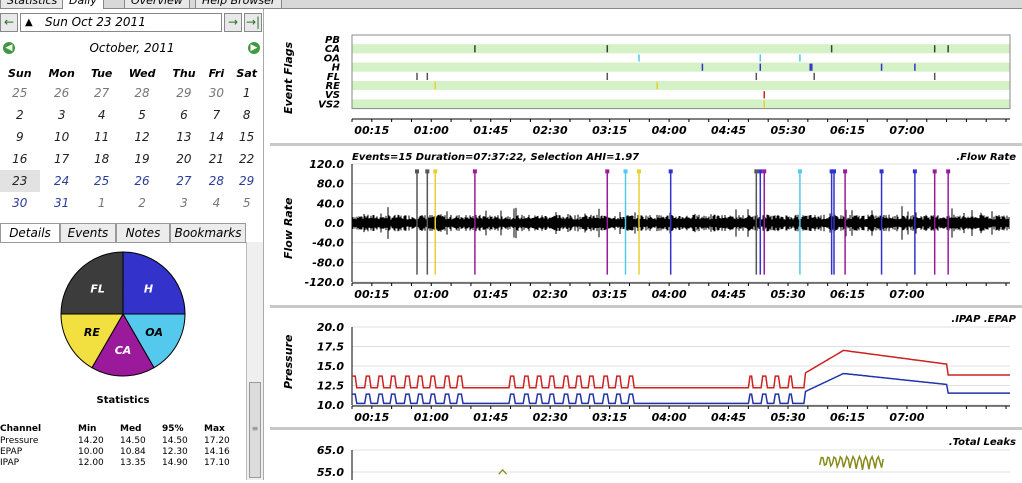 Image resolution: width=1022 pixels, height=483 pixels. Describe the element at coordinates (983, 319) in the screenshot. I see `pressure-legend: .IPAP .EPAP` at that location.